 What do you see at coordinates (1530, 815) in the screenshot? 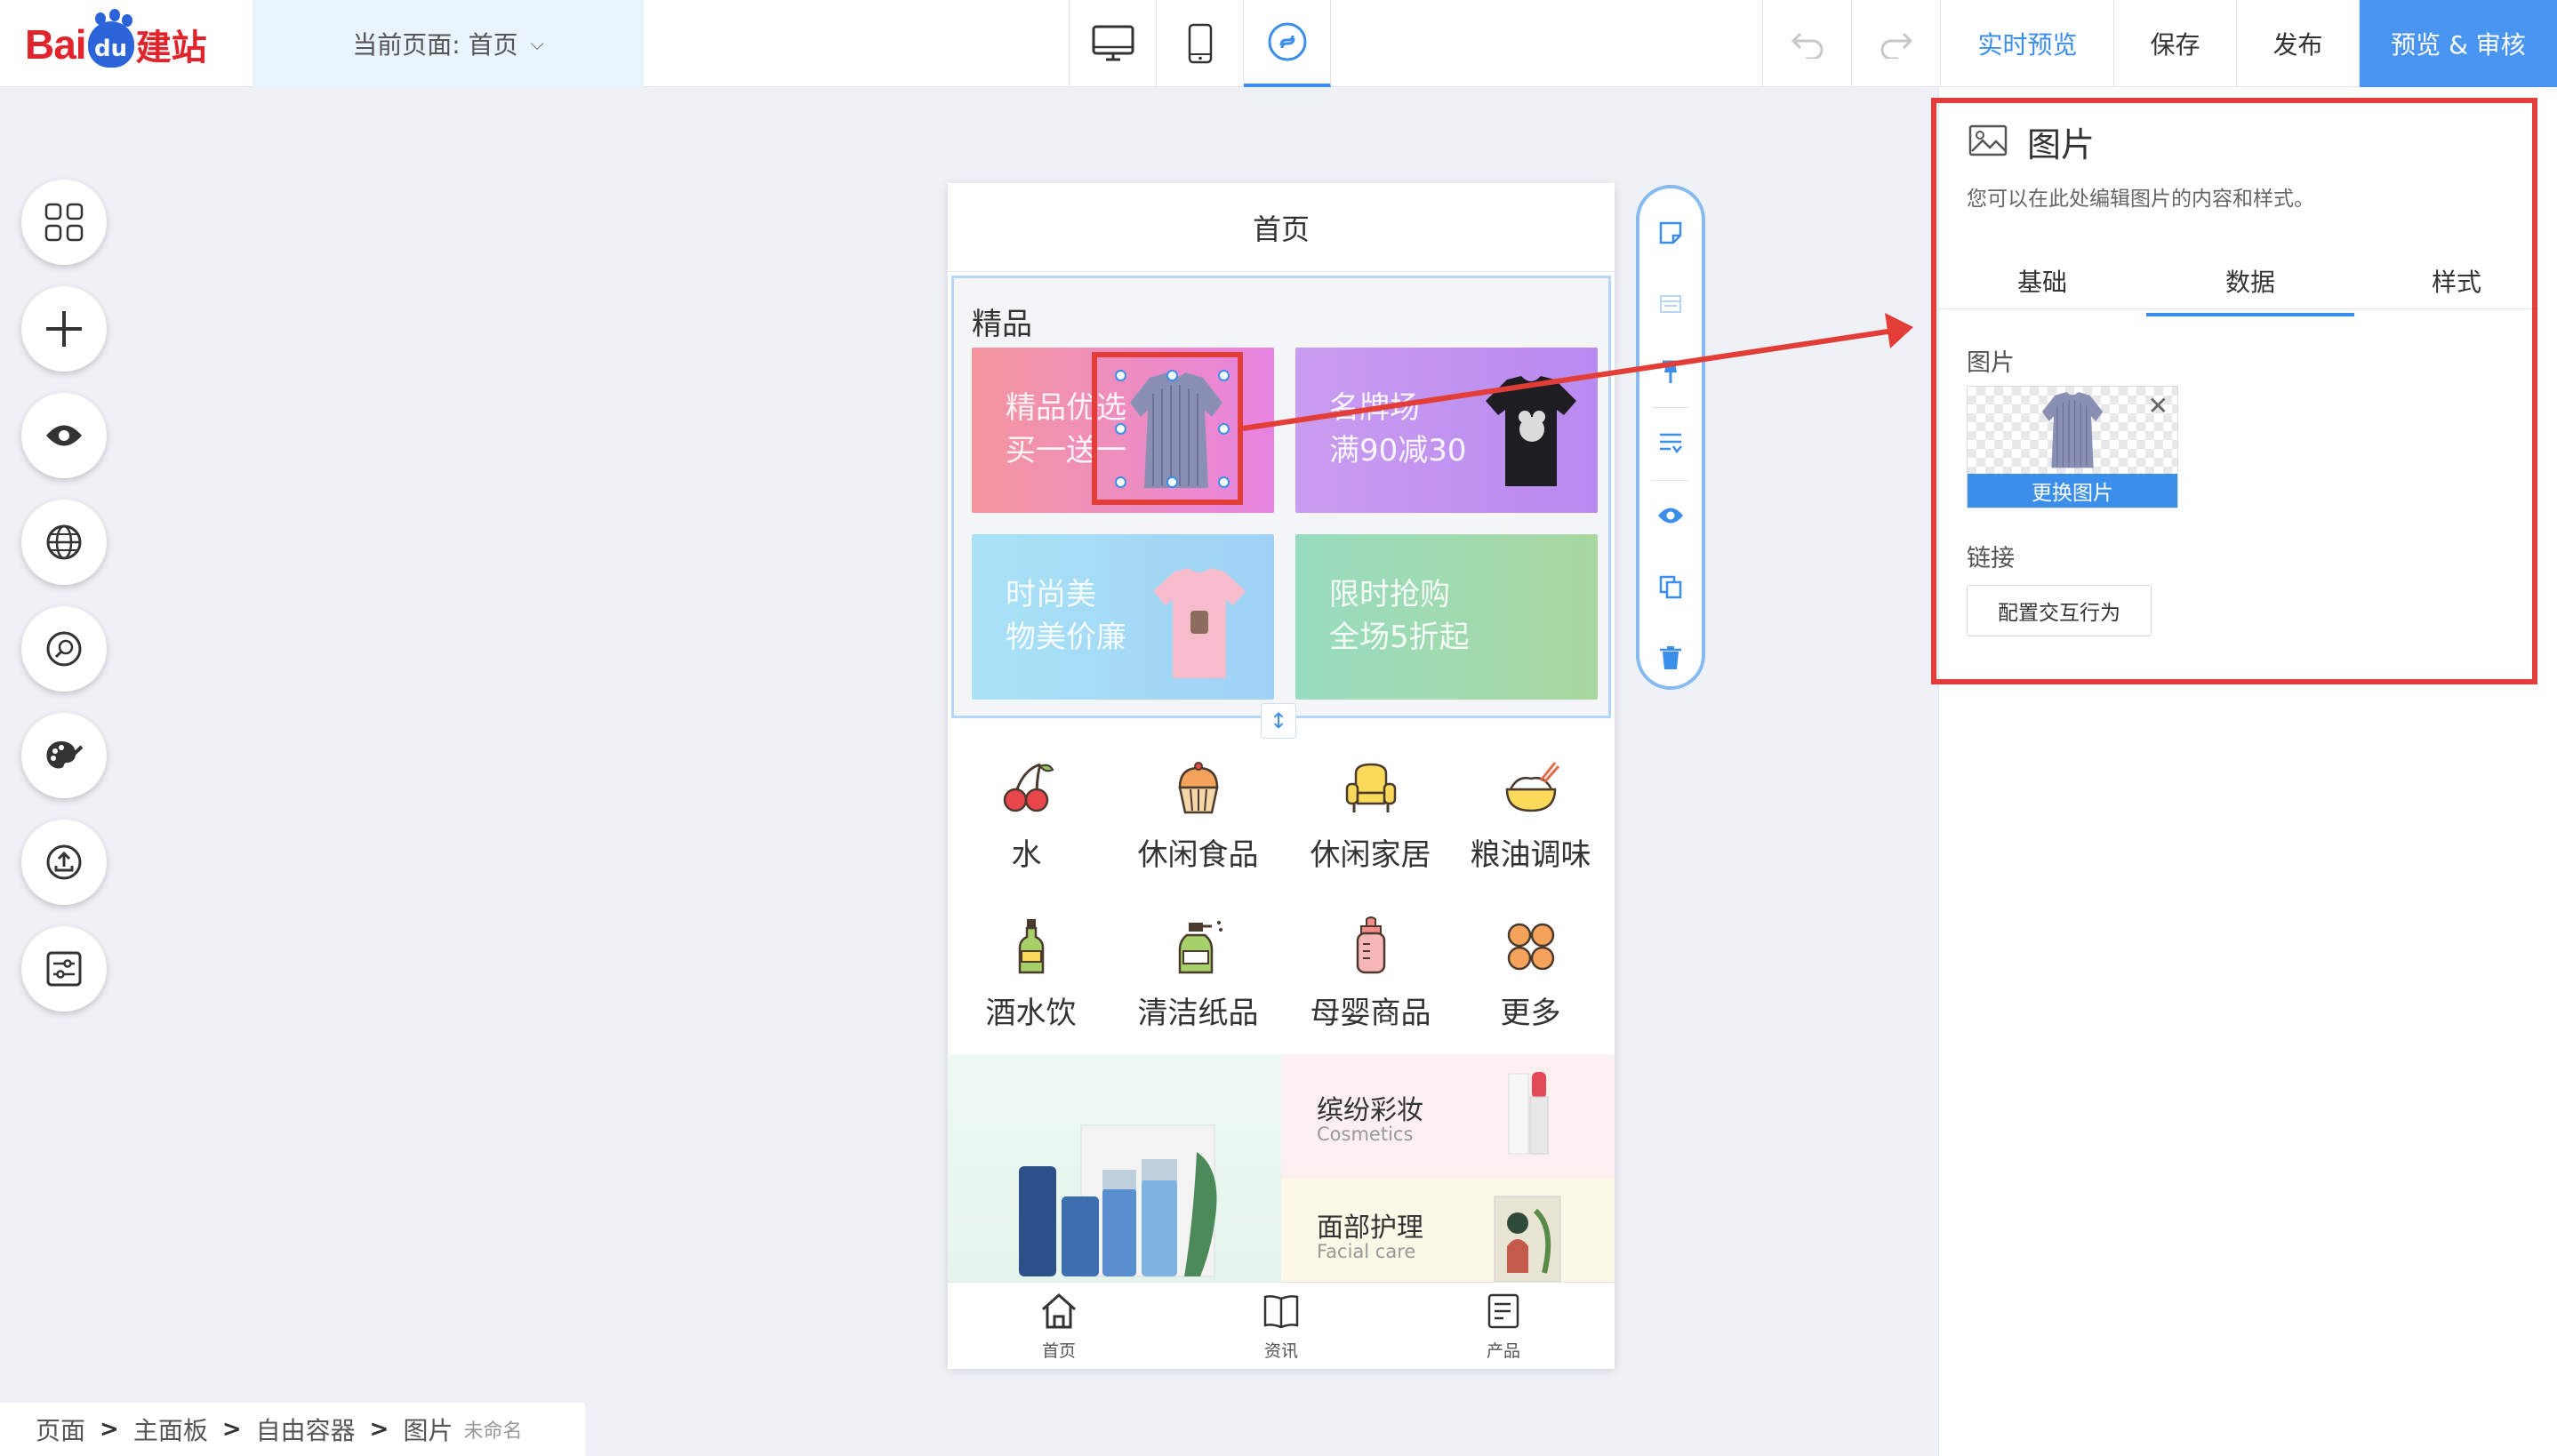
I see `category-item: 粮油调味` at bounding box center [1530, 815].